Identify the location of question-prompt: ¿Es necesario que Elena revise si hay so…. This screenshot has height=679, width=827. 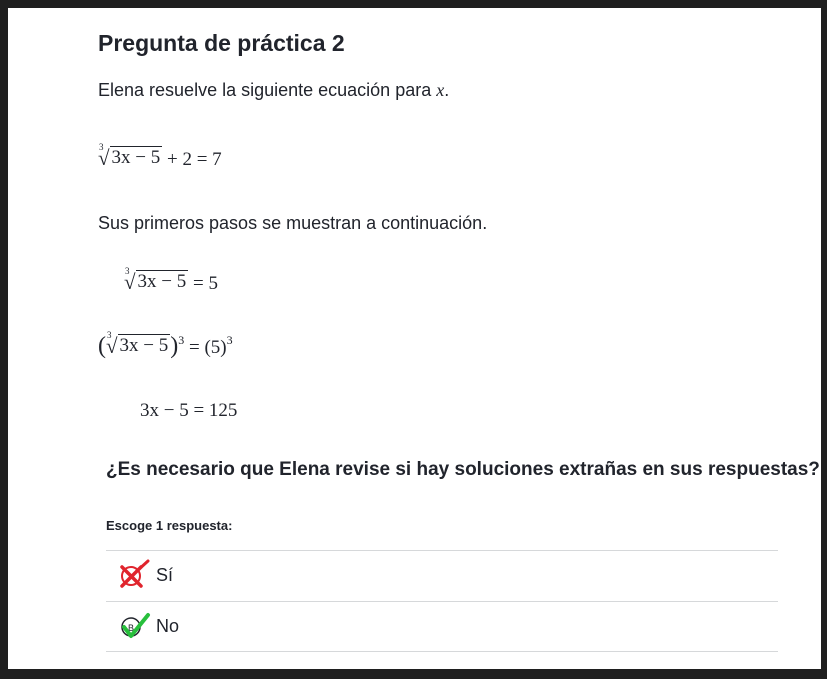
(463, 469).